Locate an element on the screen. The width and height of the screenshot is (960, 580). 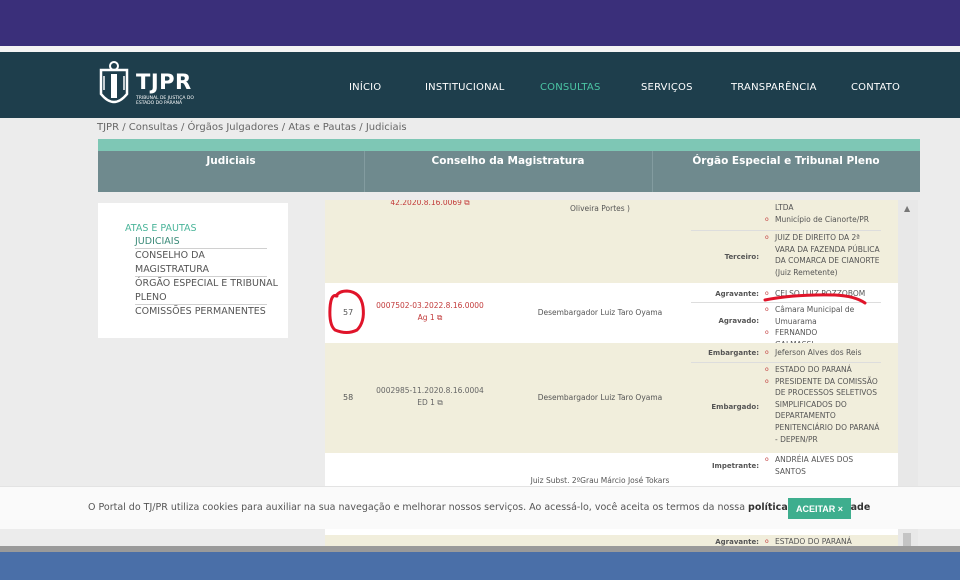
scroll-thumb is located at coordinates (907, 540).